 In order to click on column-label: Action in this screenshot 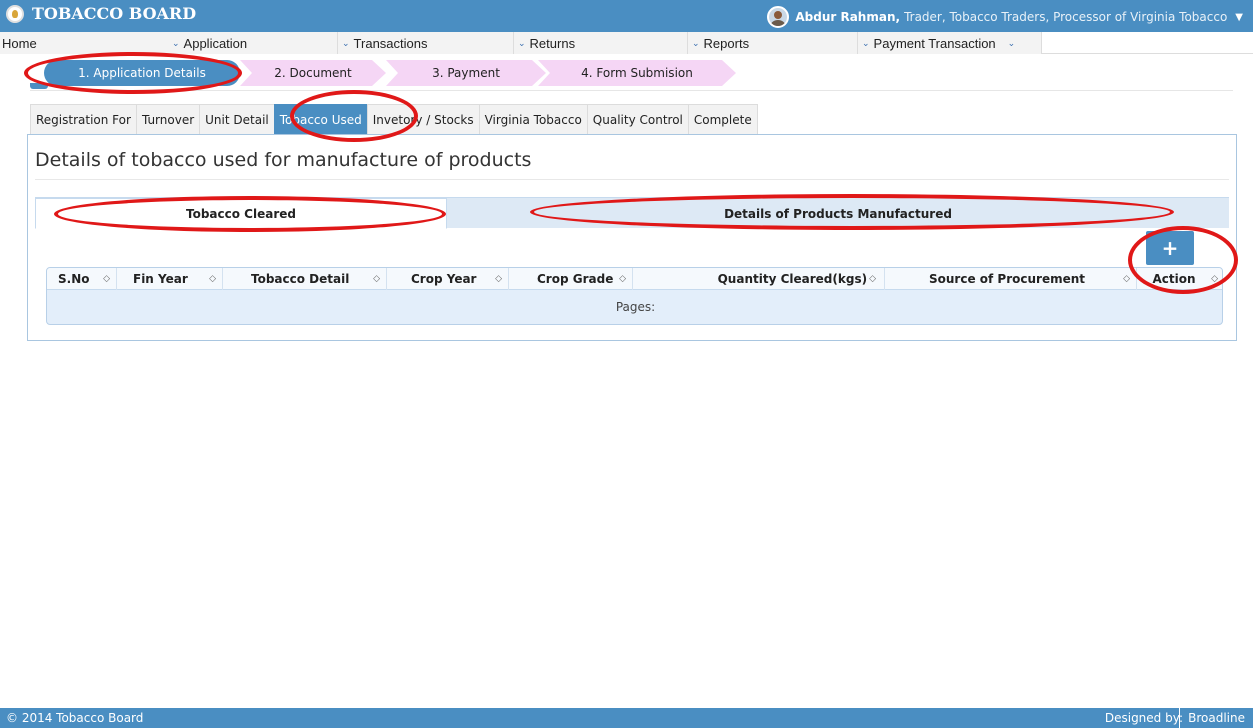, I will do `click(1174, 279)`.